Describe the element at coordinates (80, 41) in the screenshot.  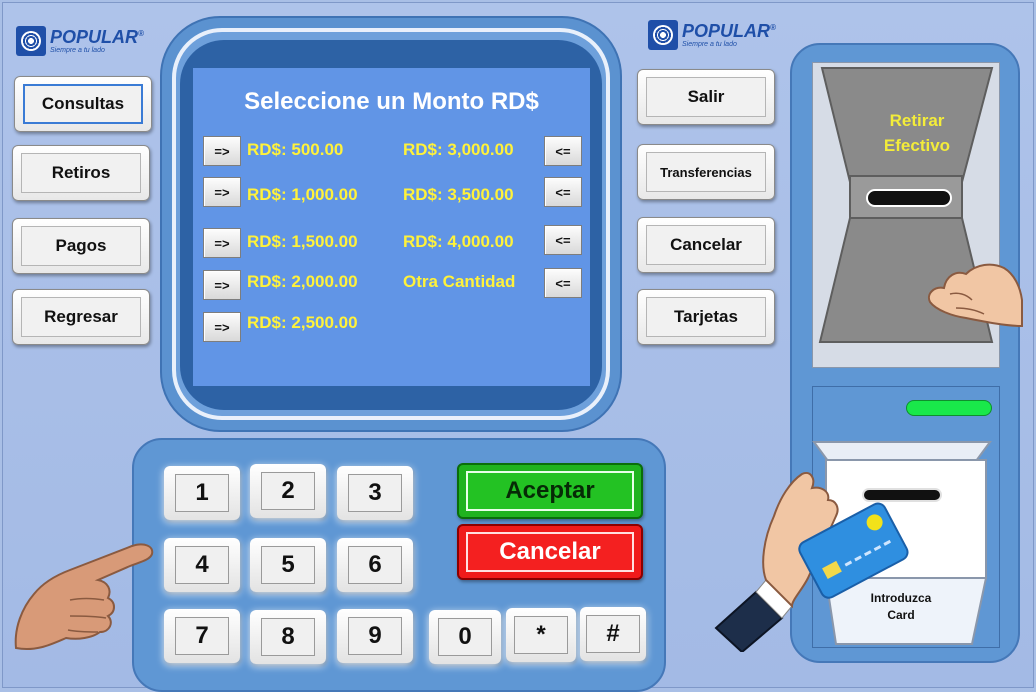
I see `popular-logo-left: POPULAR® Siempre a tu lado` at that location.